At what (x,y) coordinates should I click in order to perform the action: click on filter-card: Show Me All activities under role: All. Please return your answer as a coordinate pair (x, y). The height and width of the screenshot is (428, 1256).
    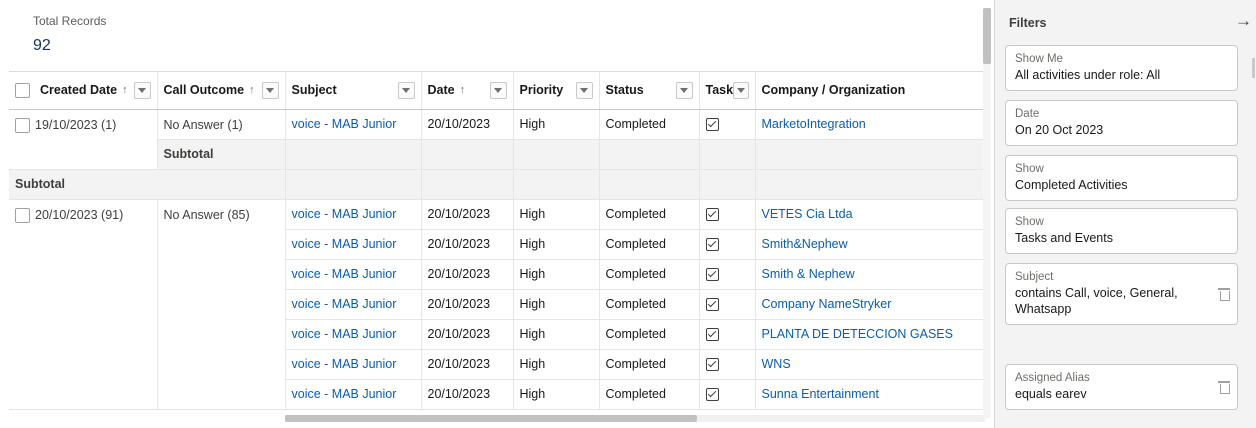
    Looking at the image, I should click on (1121, 68).